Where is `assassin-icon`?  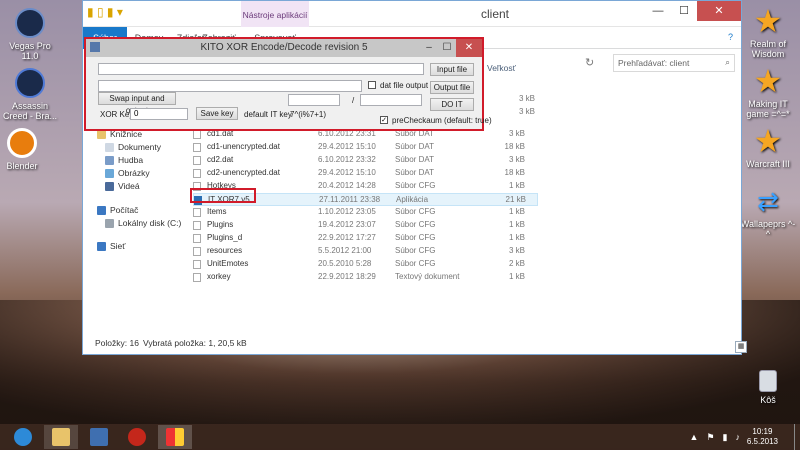
assassin-icon is located at coordinates (30, 83).